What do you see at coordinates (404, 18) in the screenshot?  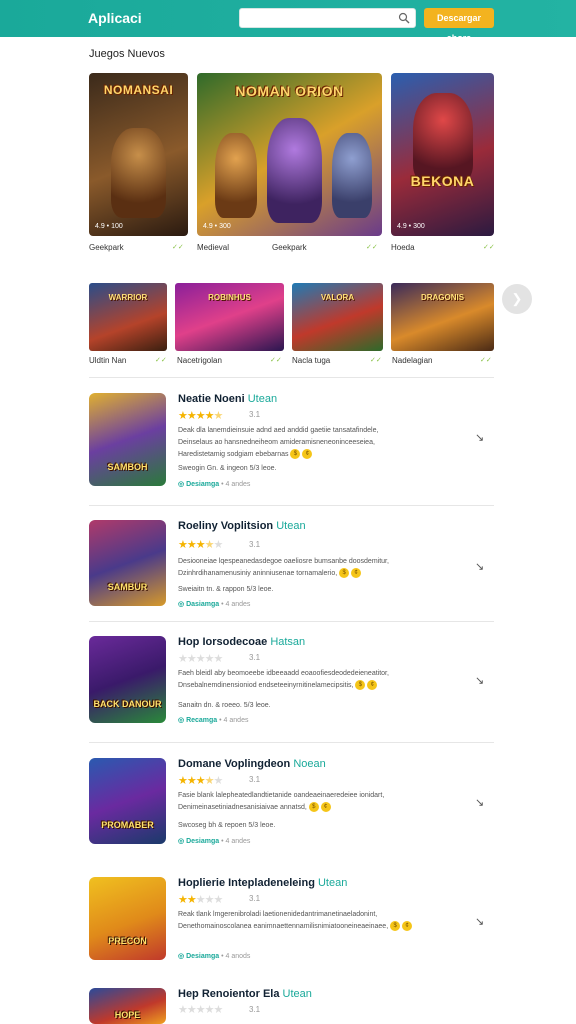 I see `search-icon` at bounding box center [404, 18].